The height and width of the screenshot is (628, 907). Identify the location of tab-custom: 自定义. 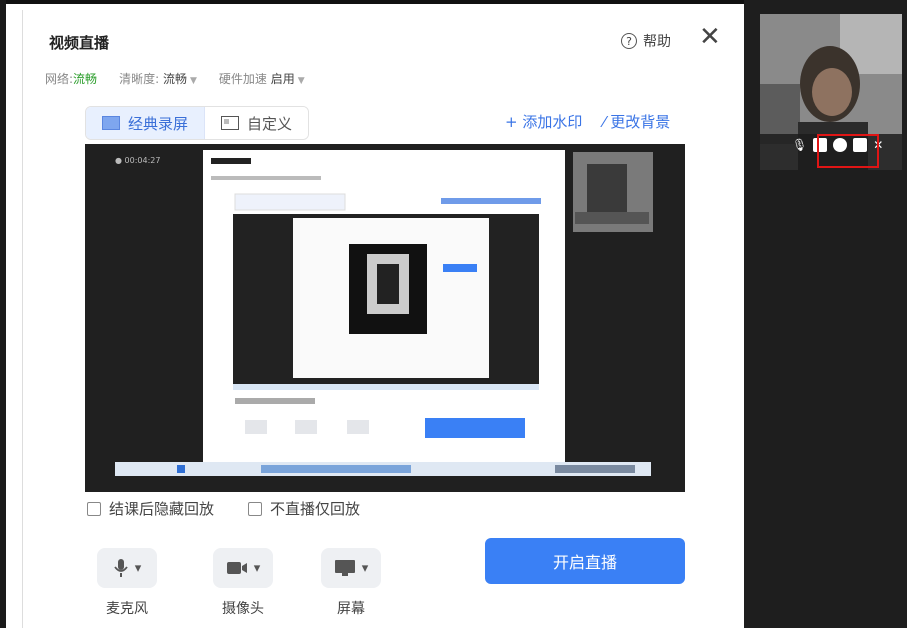
(257, 123).